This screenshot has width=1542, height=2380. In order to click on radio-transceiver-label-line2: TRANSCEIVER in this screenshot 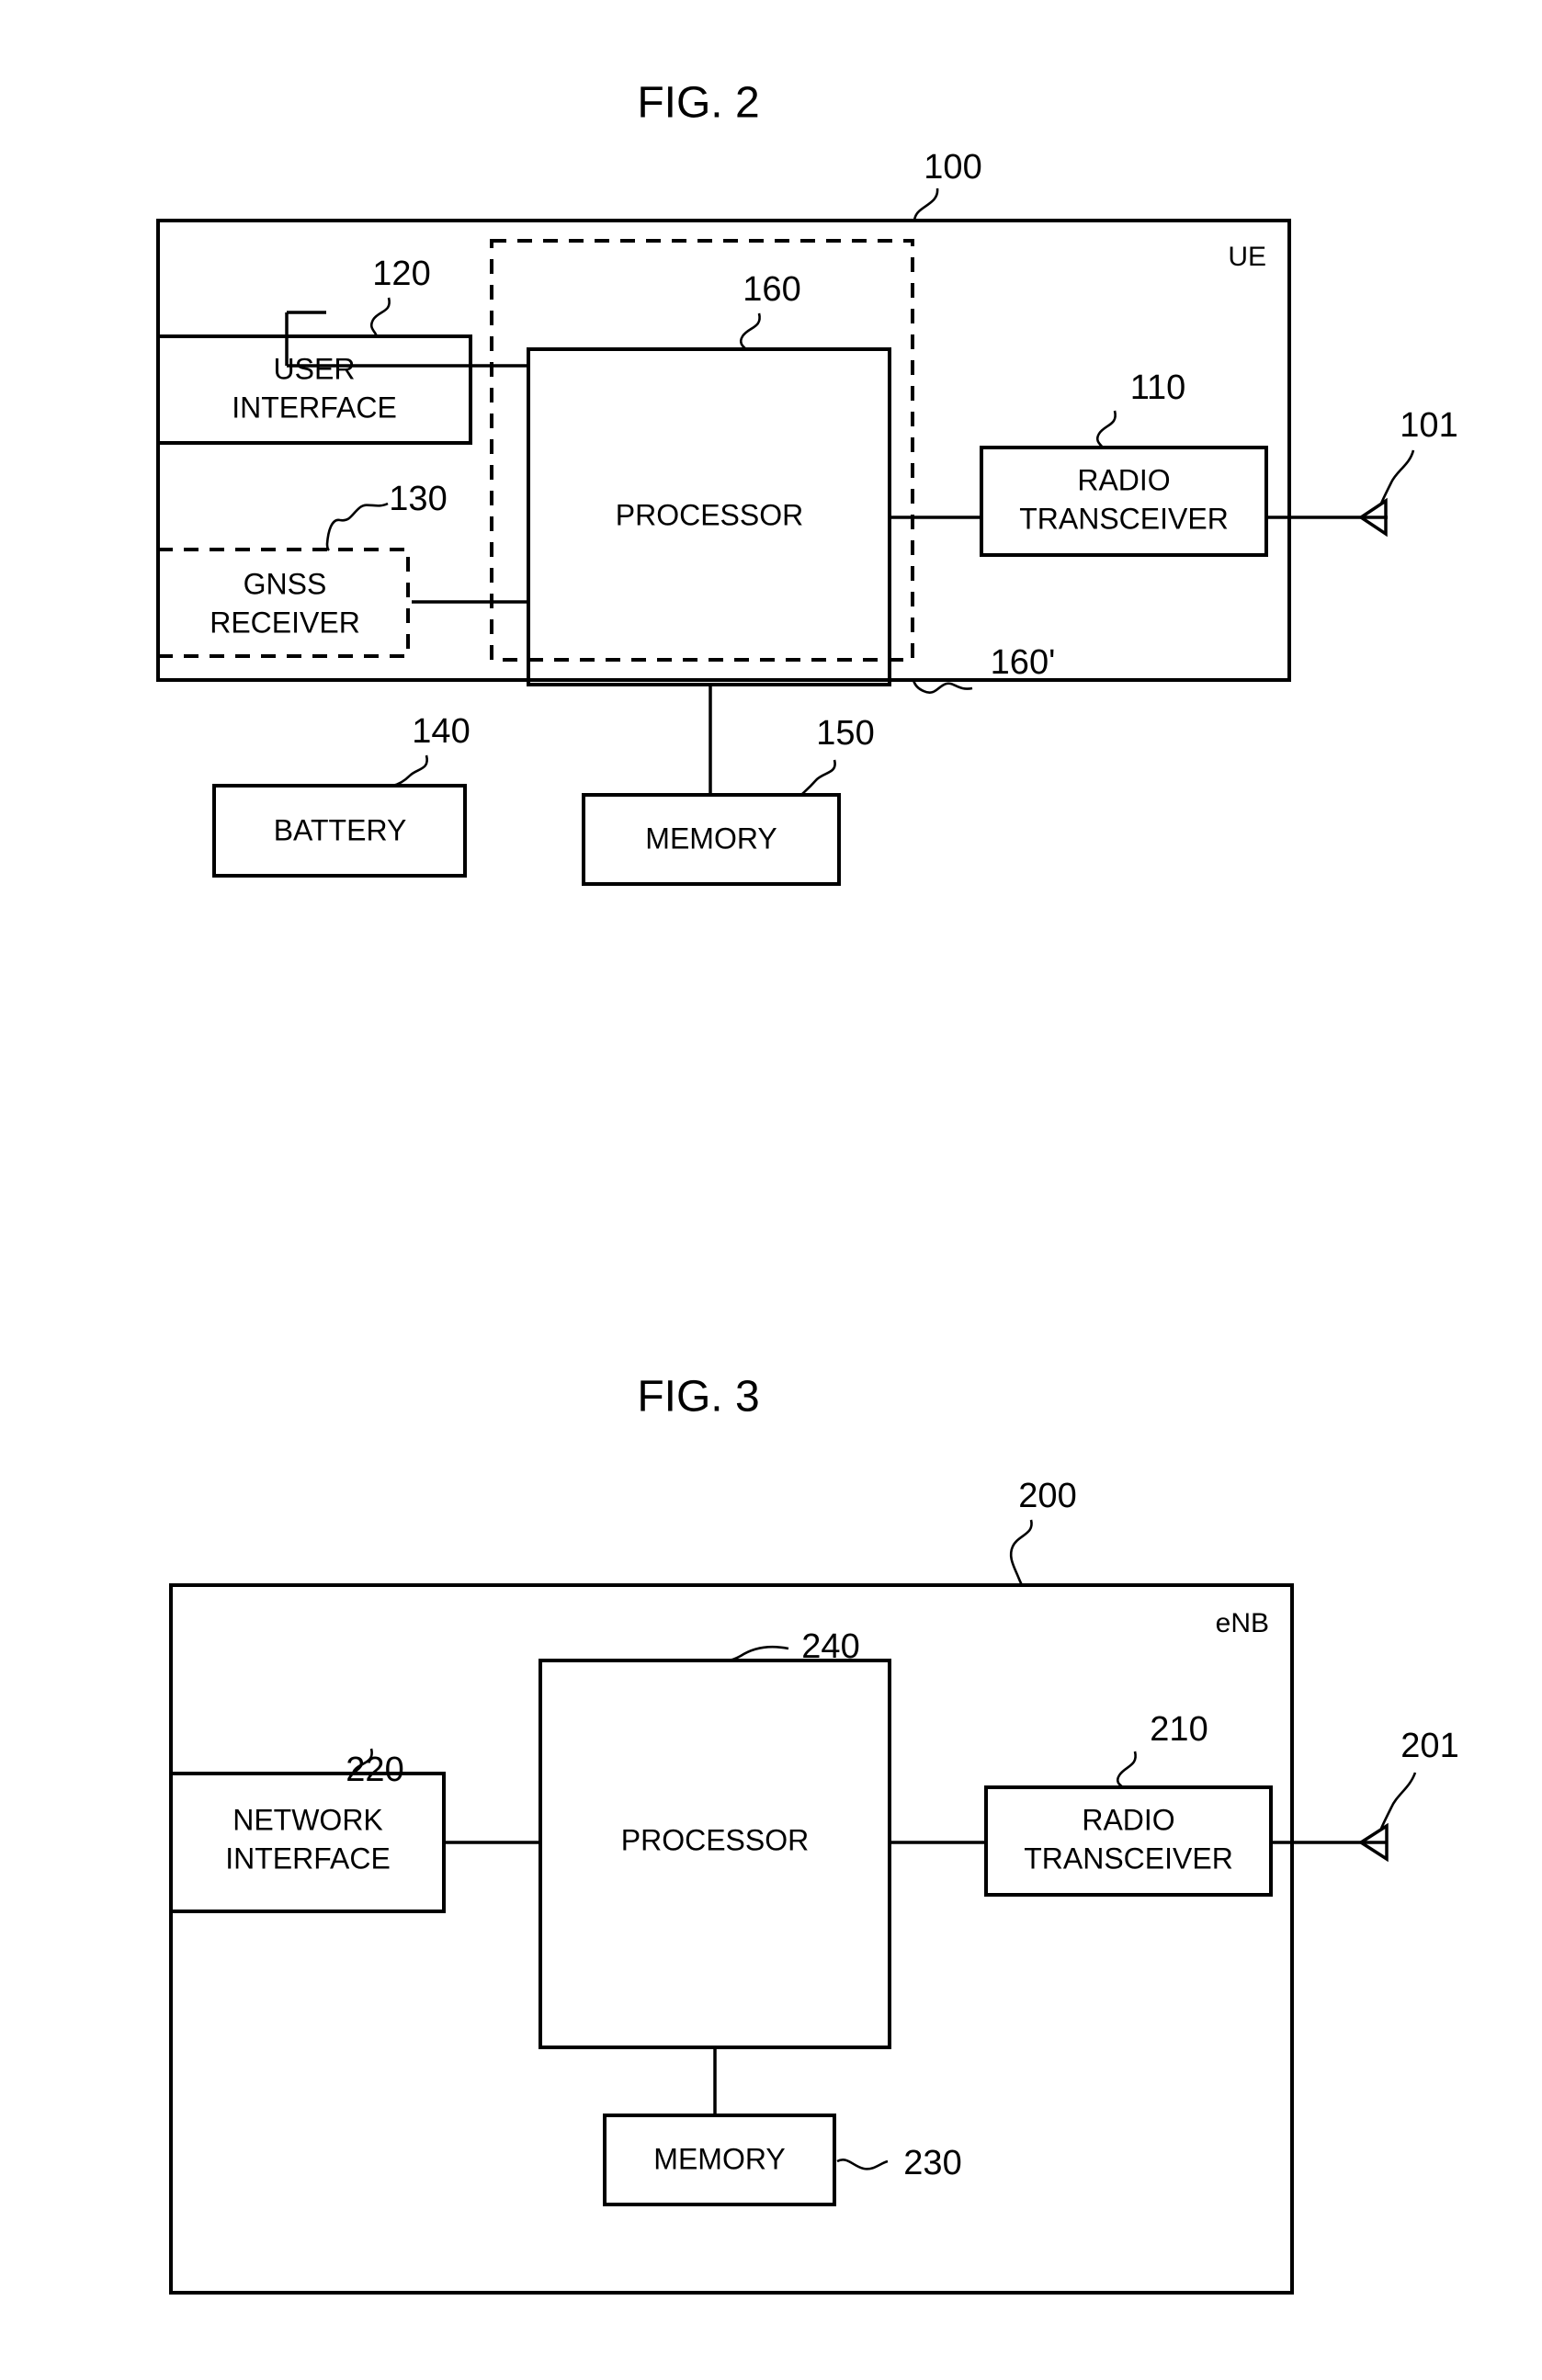, I will do `click(1124, 518)`.